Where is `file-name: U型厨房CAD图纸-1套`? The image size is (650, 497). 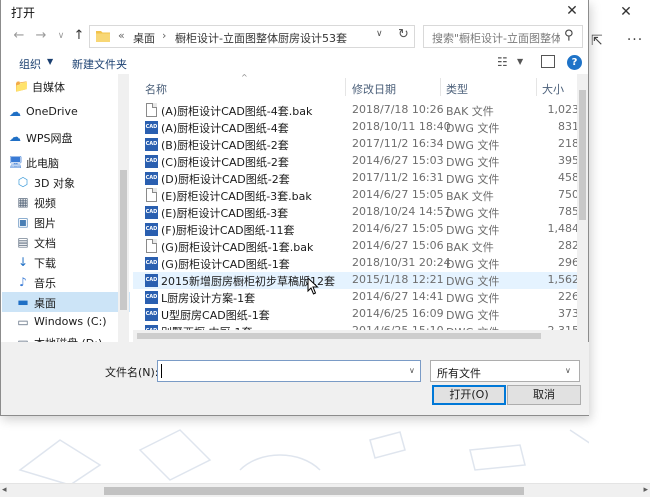
file-name: U型厨房CAD图纸-1套 is located at coordinates (215, 315).